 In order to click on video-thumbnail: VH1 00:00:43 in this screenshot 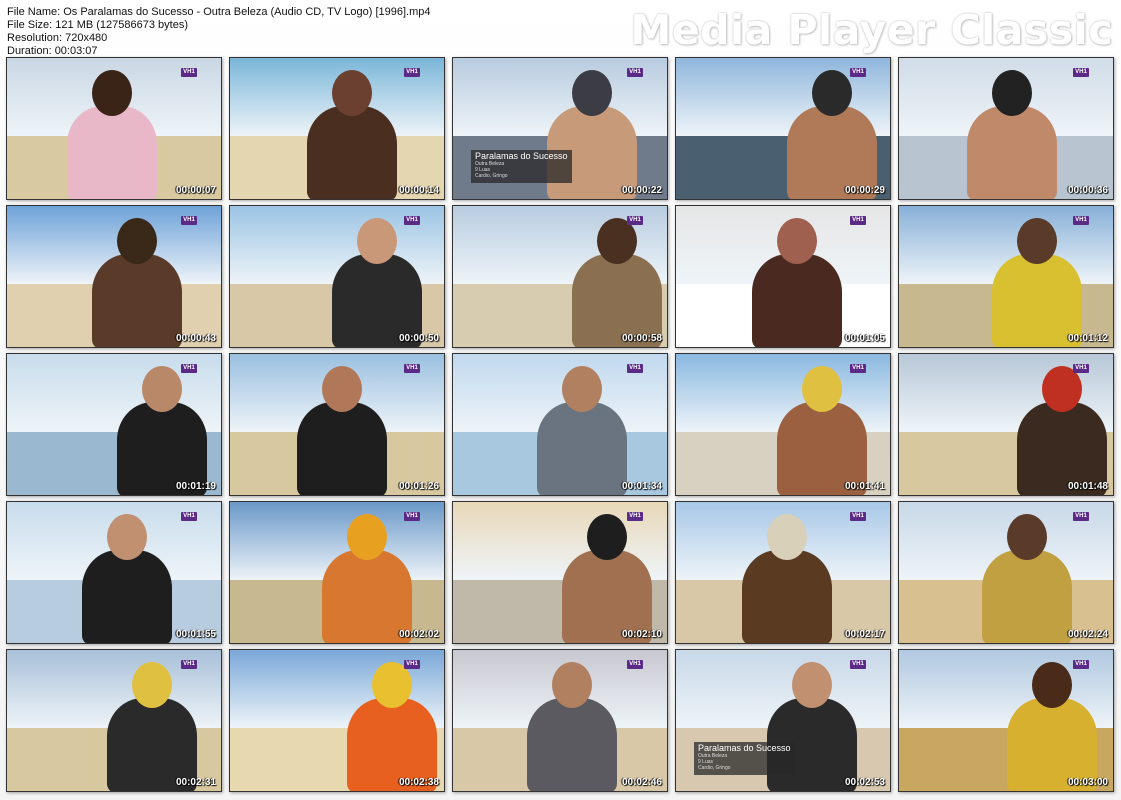, I will do `click(114, 276)`.